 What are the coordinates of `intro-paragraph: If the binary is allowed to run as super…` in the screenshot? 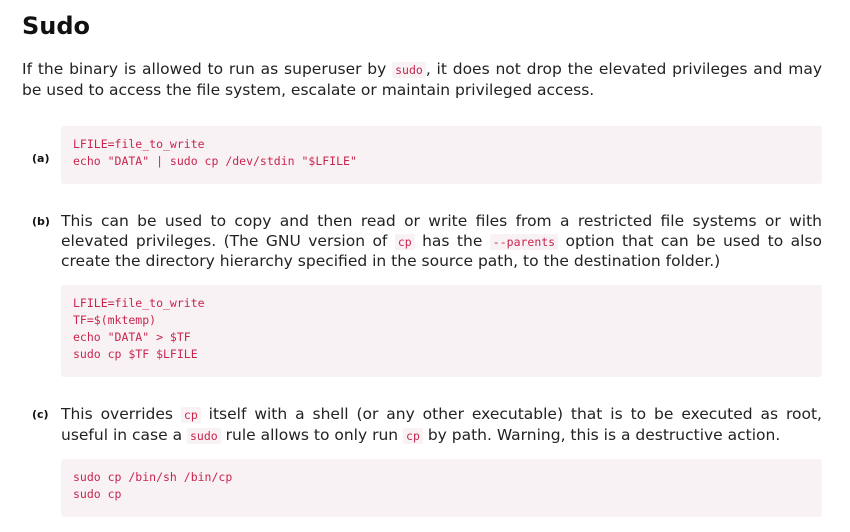 It's located at (422, 80).